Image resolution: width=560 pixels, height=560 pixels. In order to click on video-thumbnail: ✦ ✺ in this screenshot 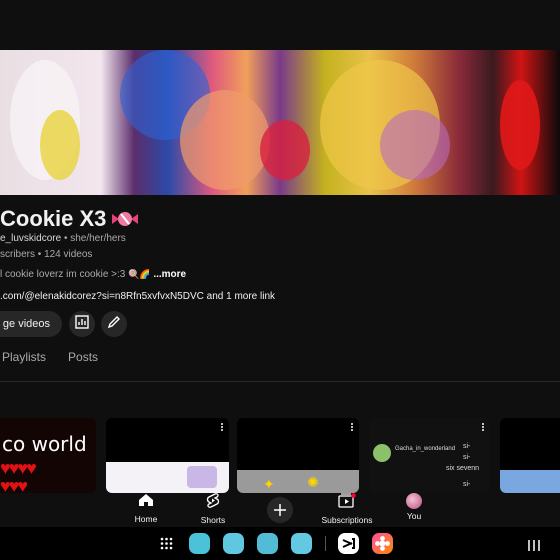, I will do `click(298, 455)`.